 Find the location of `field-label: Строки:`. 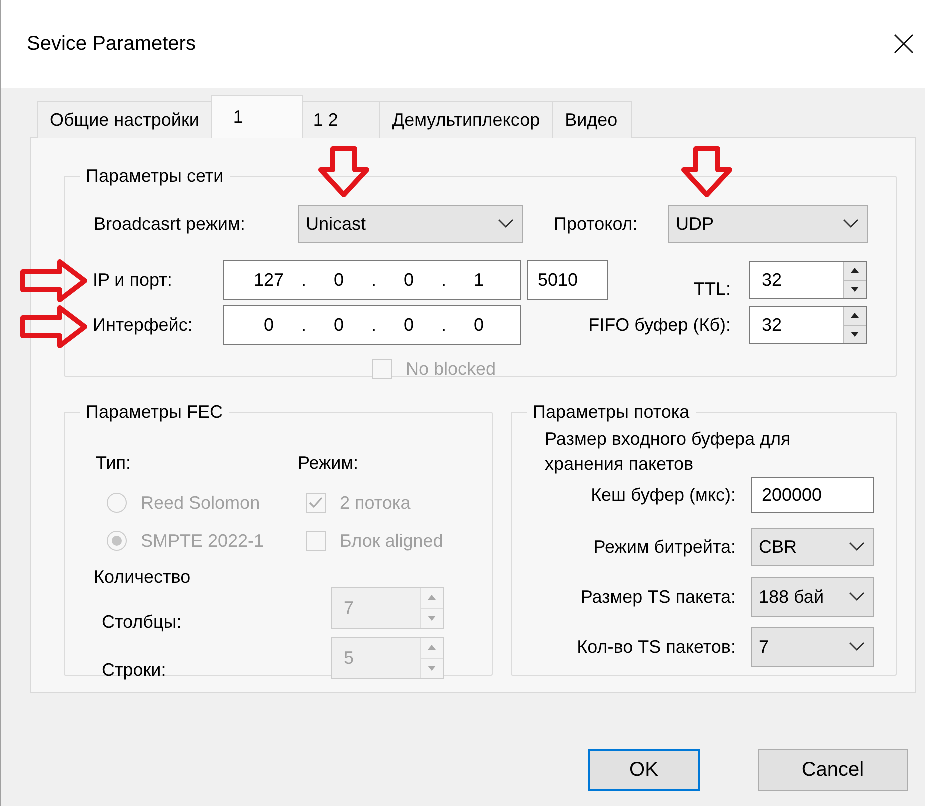

field-label: Строки: is located at coordinates (135, 670).